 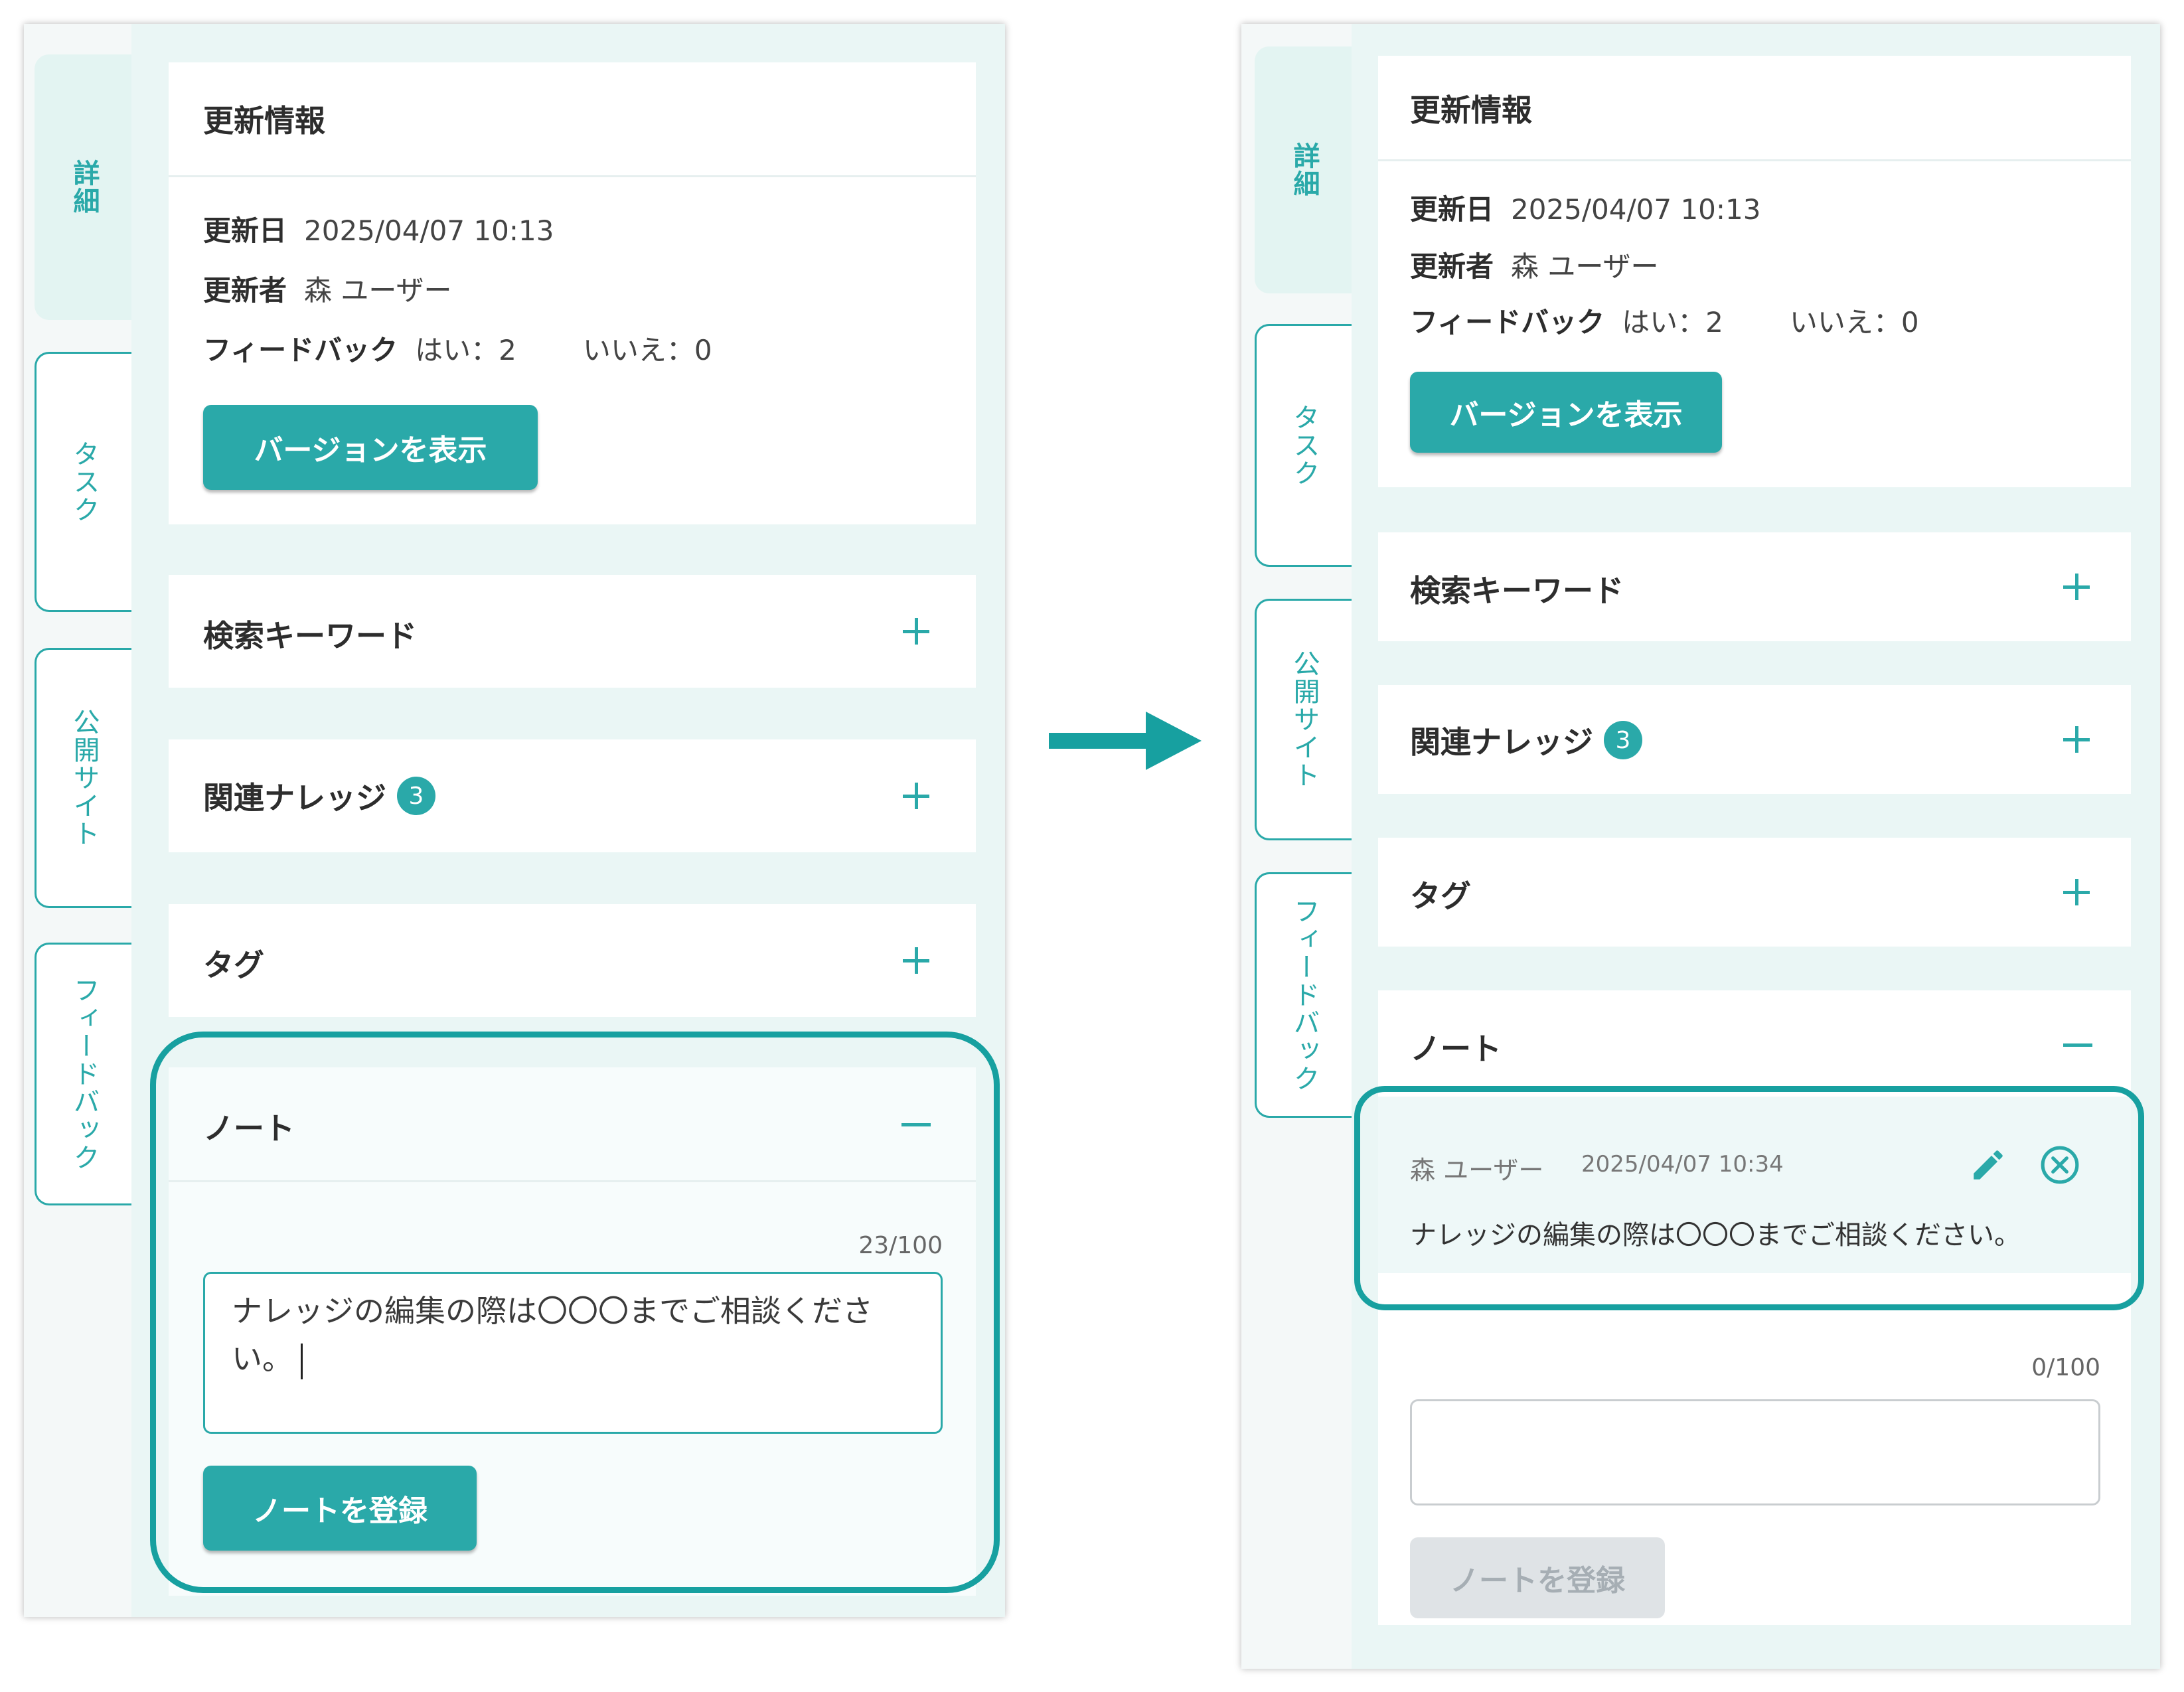 I want to click on text-caret, so click(x=302, y=1361).